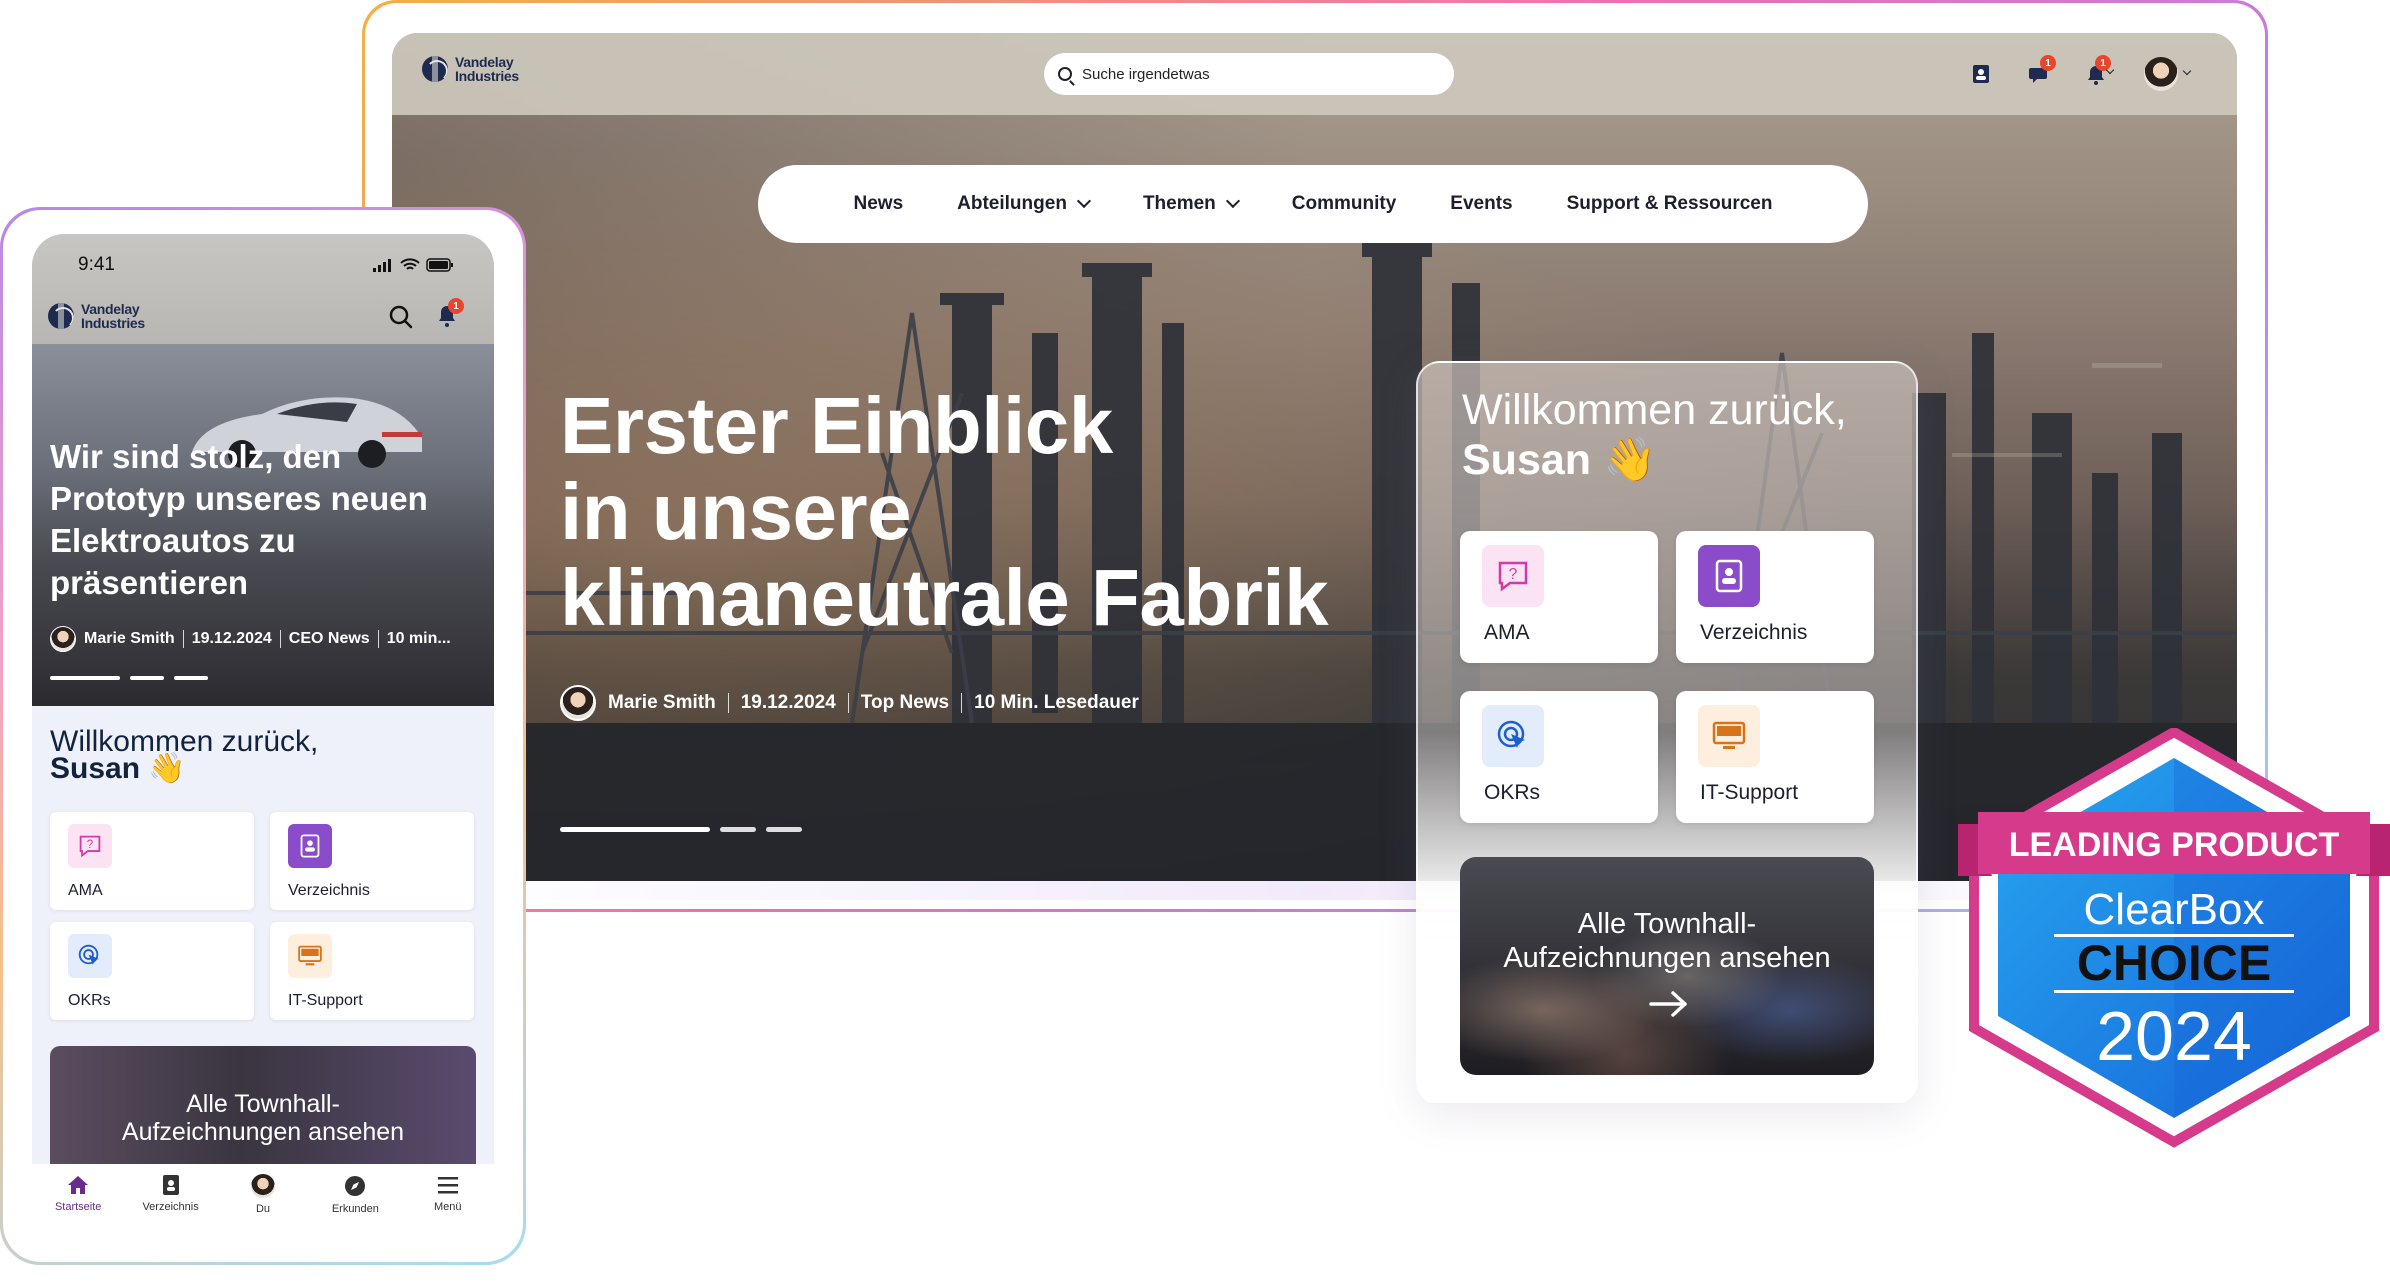 The image size is (2390, 1283). Describe the element at coordinates (1190, 204) in the screenshot. I see `nav-themen: Themen` at that location.